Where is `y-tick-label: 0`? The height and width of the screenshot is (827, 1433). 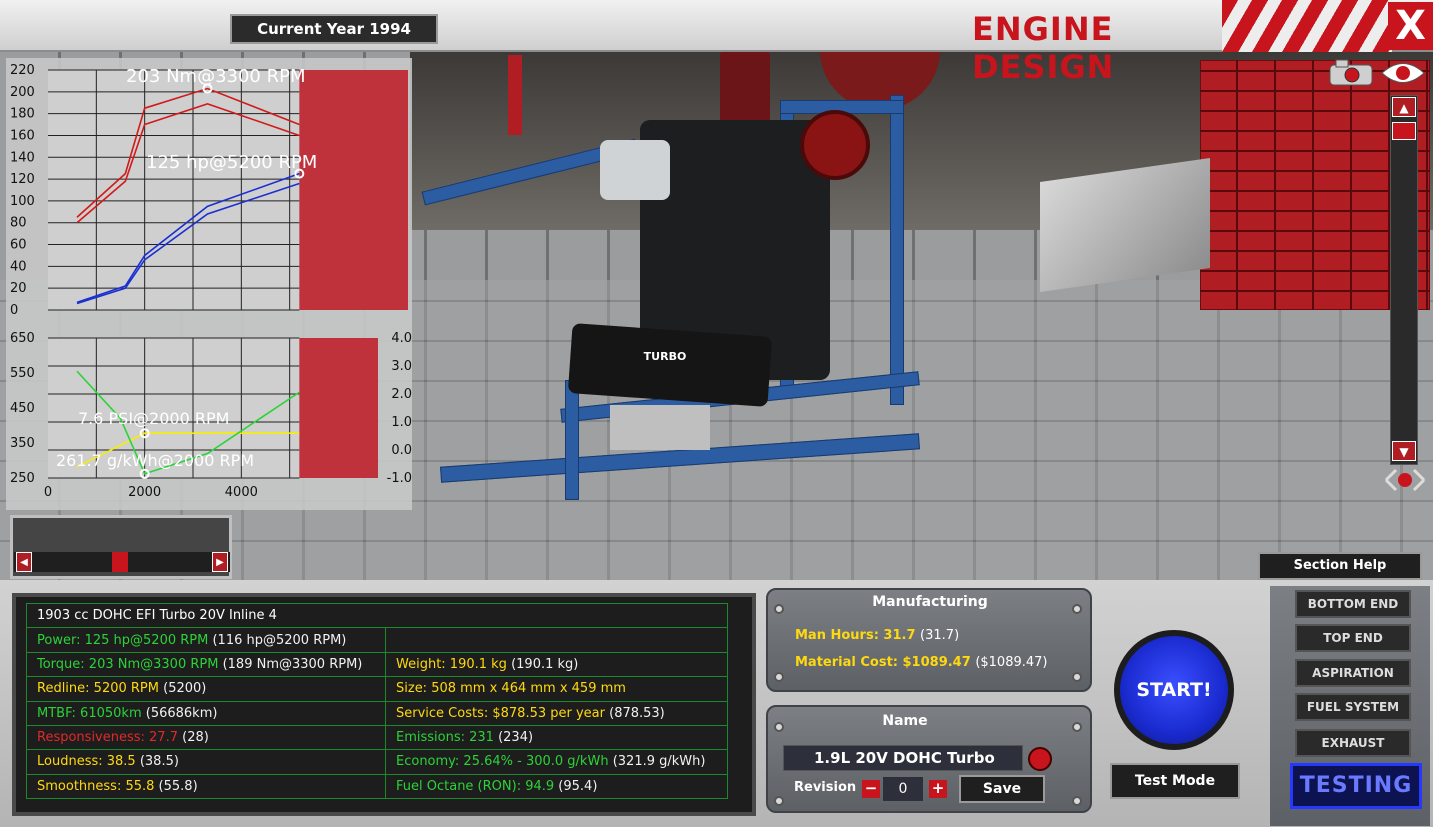
y-tick-label: 0 is located at coordinates (14, 310).